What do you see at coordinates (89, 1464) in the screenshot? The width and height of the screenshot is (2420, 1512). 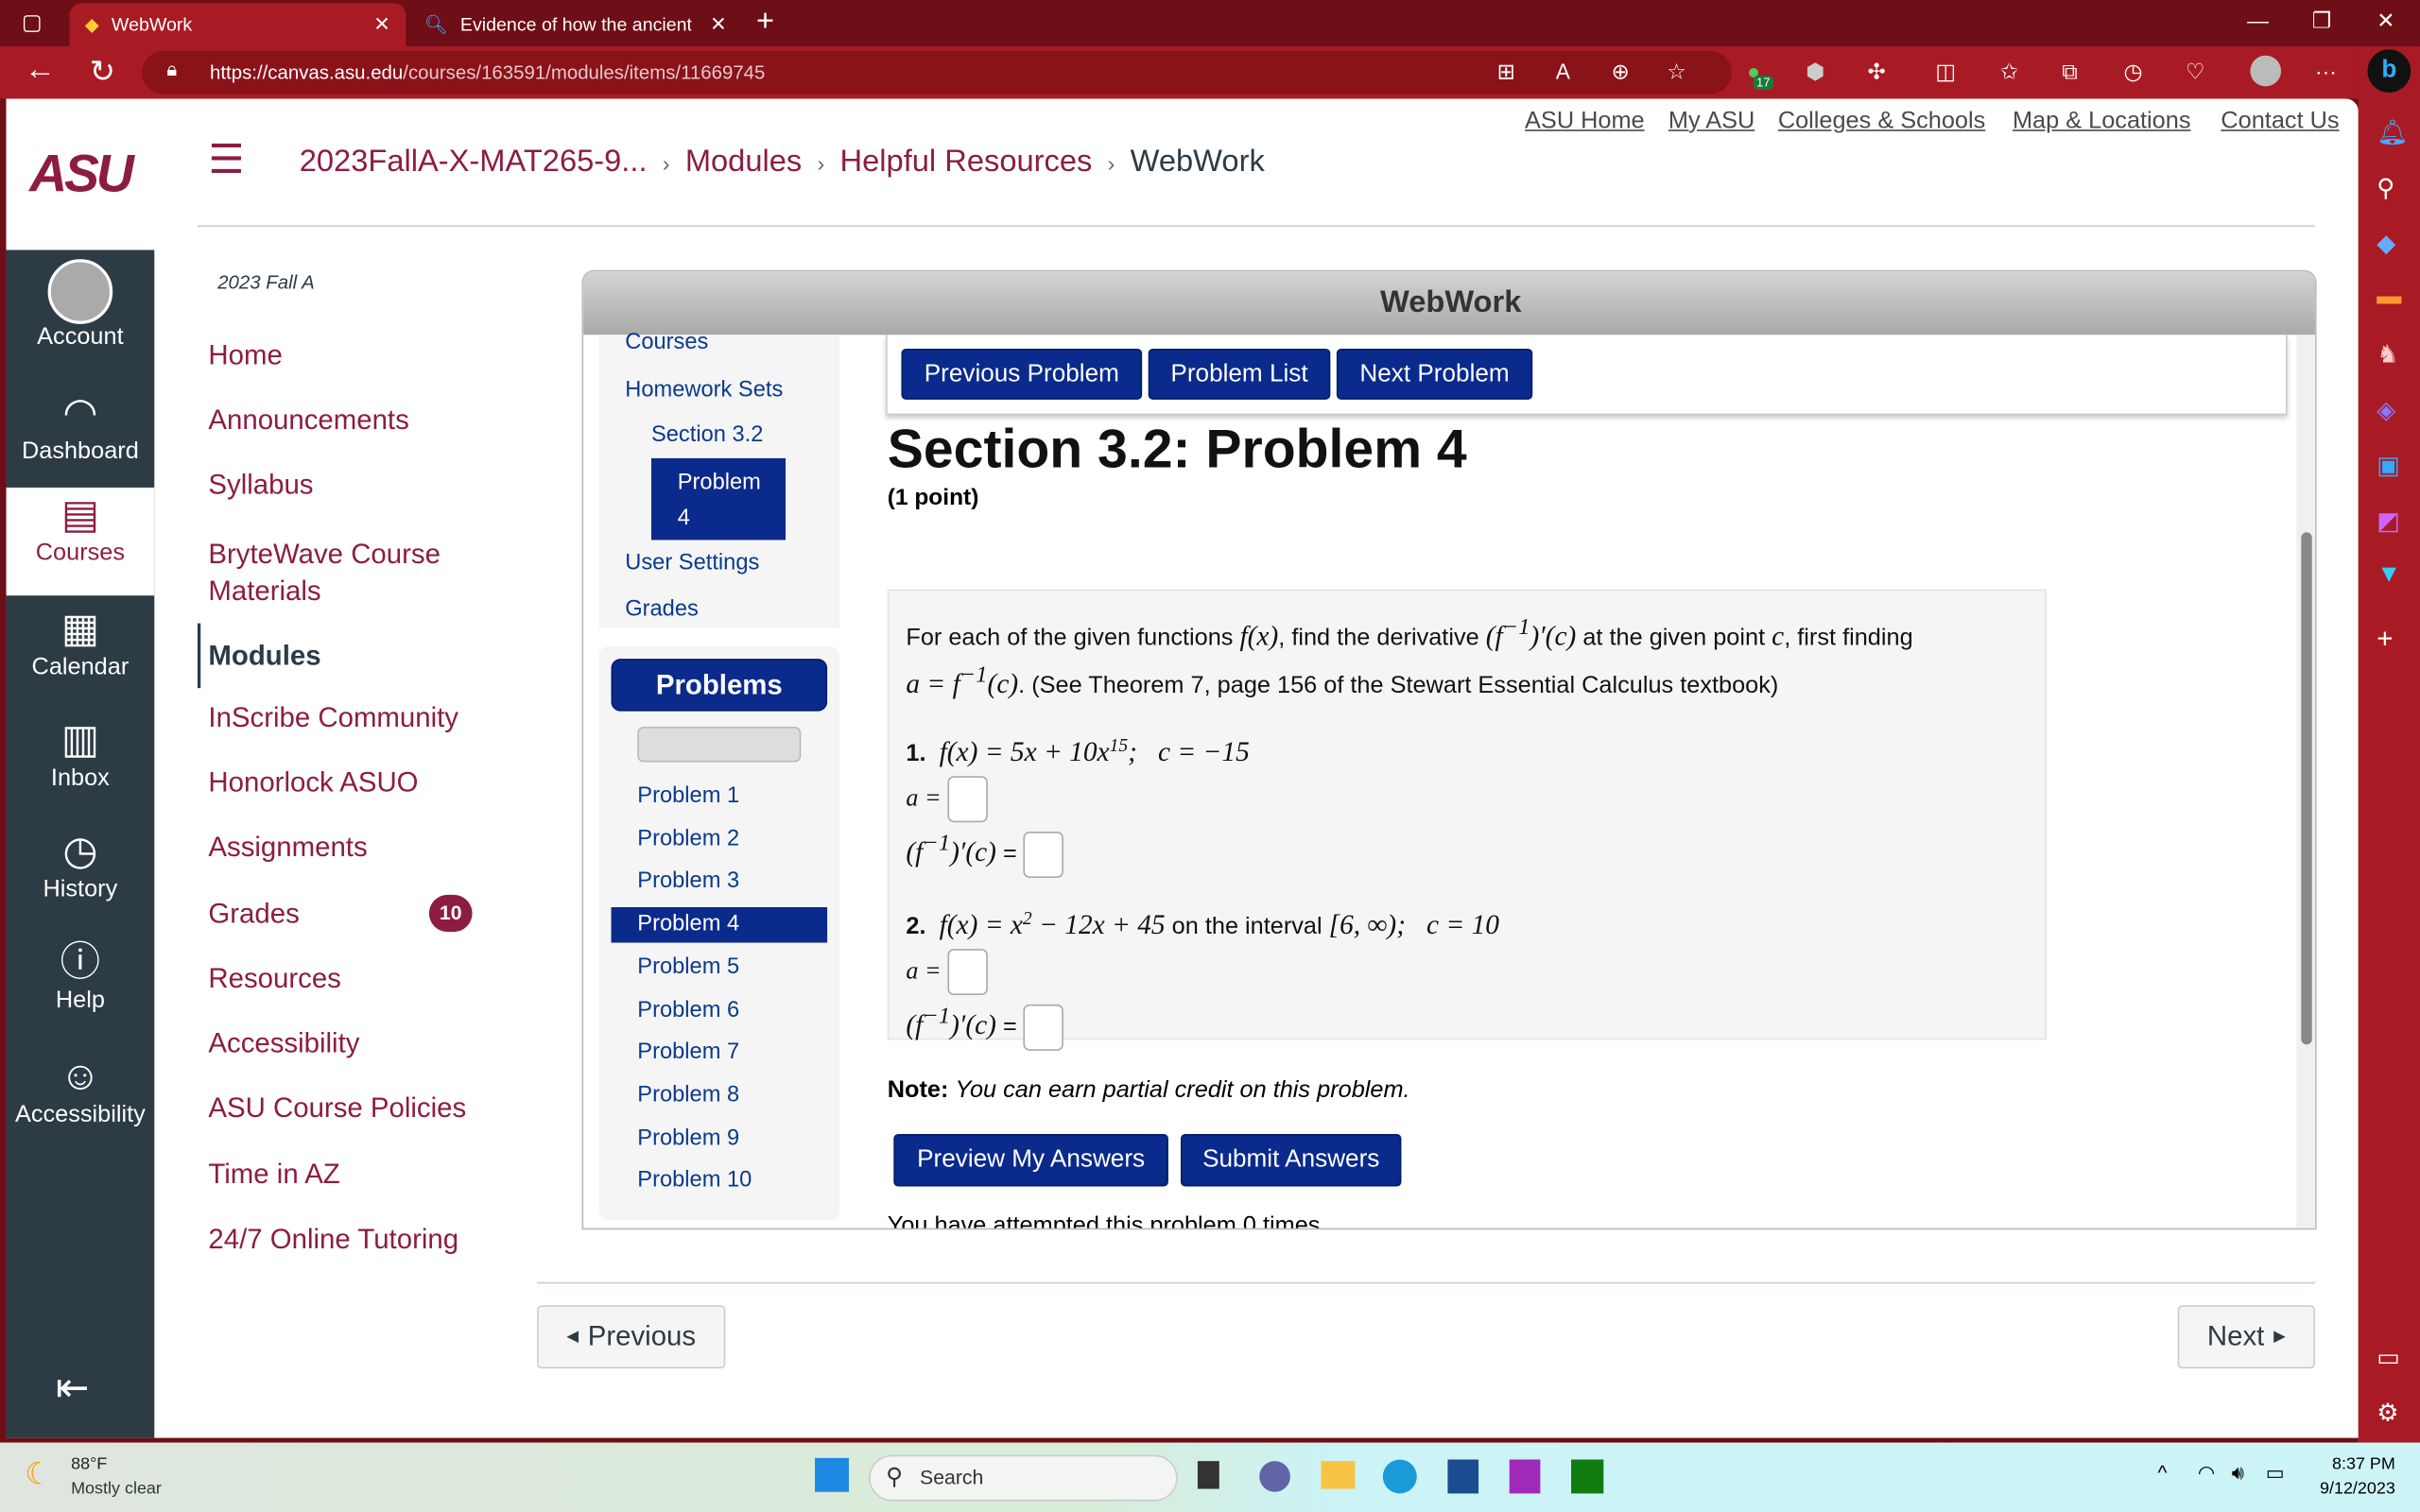 I see `weather-temp: 88°F` at bounding box center [89, 1464].